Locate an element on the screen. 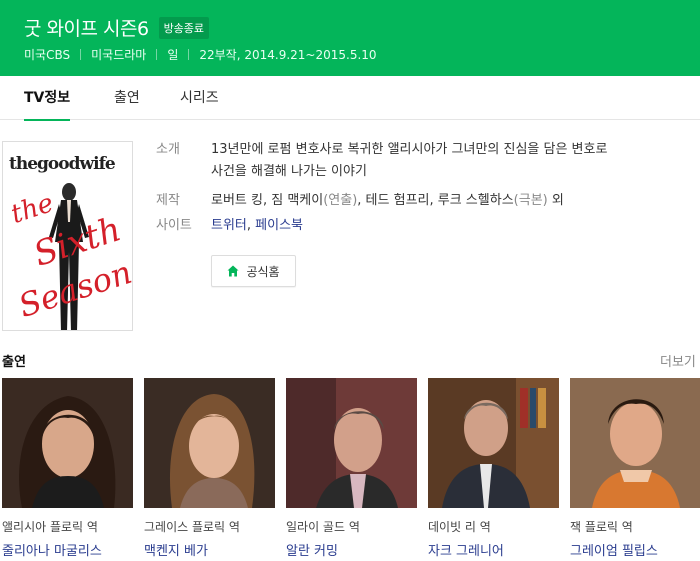 This screenshot has height=561, width=700. cast-name-link: 그레이엄 필립스 is located at coordinates (614, 549).